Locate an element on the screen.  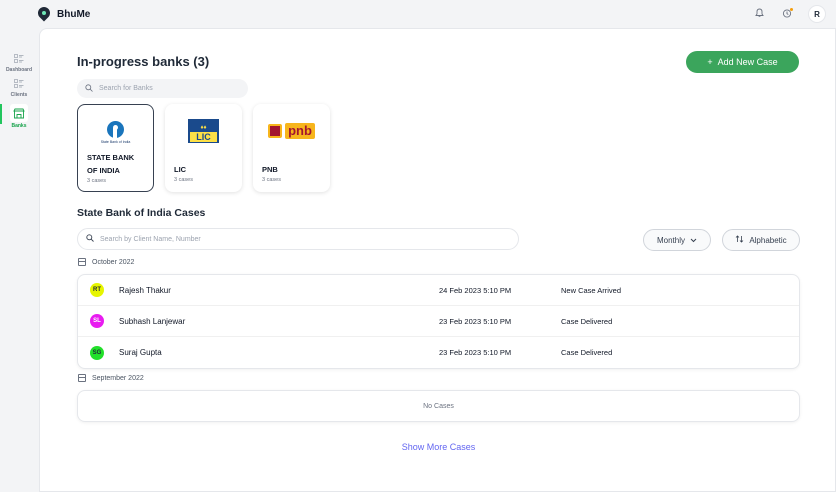
sidebar-item-label: Clients is located at coordinates (19, 95).